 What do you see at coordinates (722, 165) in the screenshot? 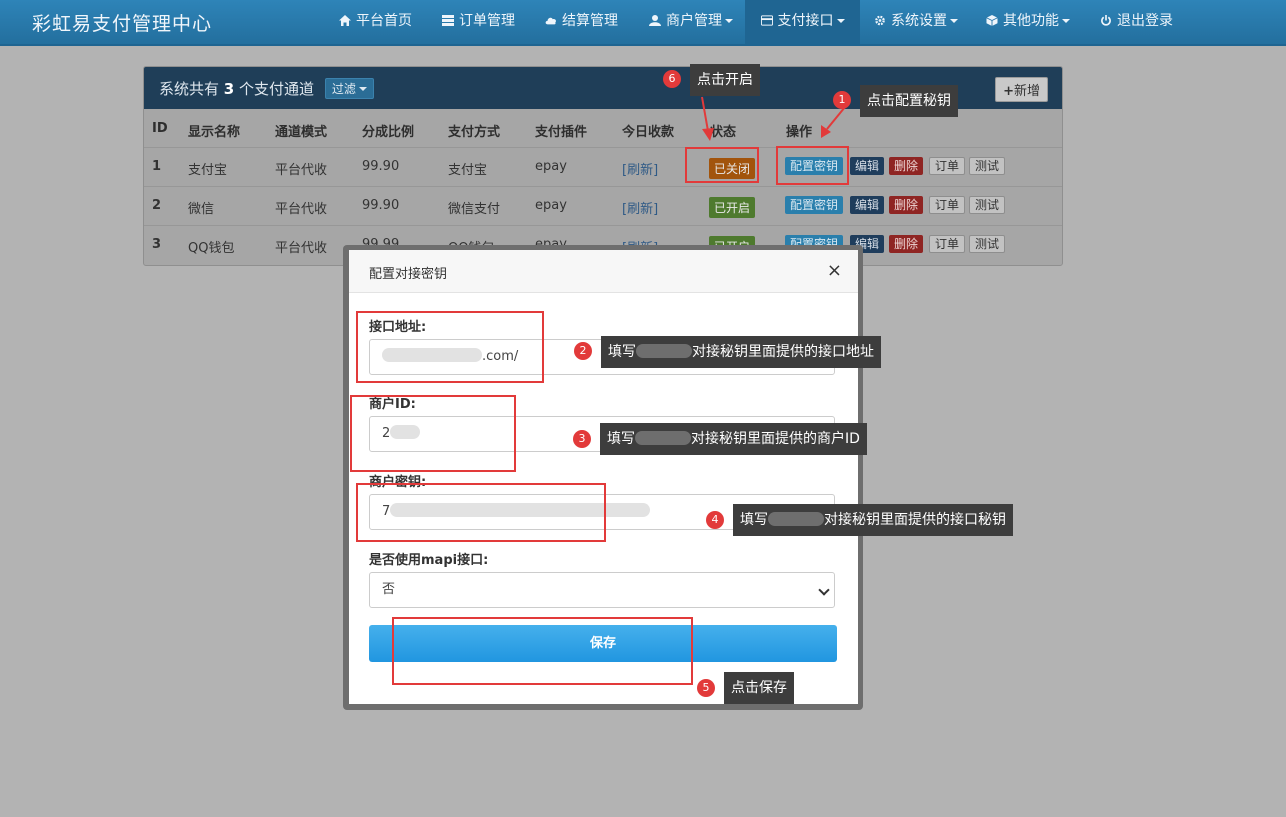
I see `highlight-status` at bounding box center [722, 165].